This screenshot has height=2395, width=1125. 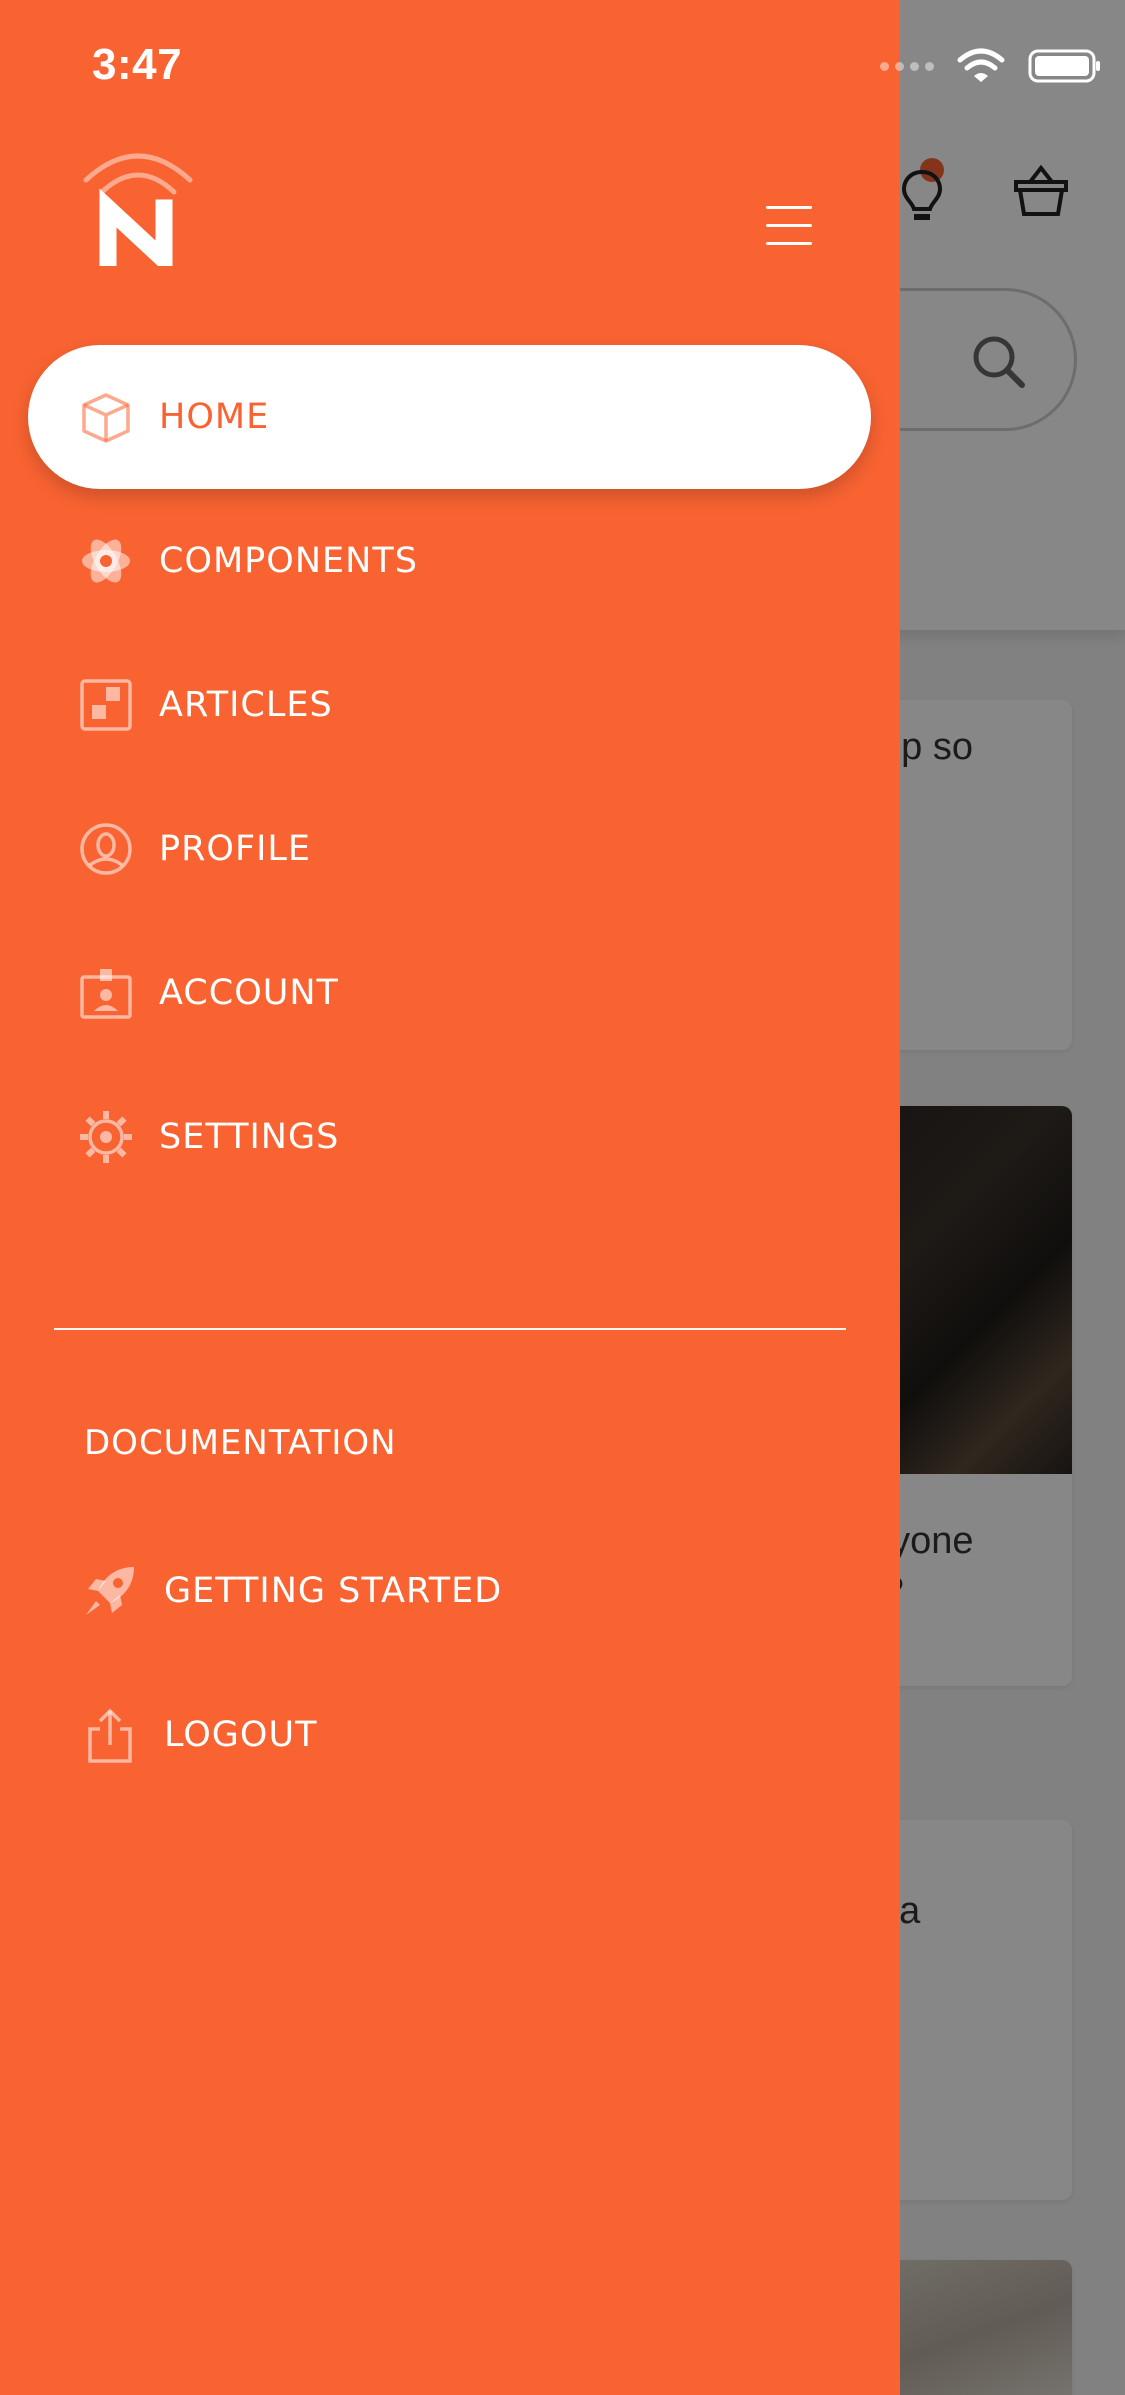 I want to click on badge-icon, so click(x=106, y=994).